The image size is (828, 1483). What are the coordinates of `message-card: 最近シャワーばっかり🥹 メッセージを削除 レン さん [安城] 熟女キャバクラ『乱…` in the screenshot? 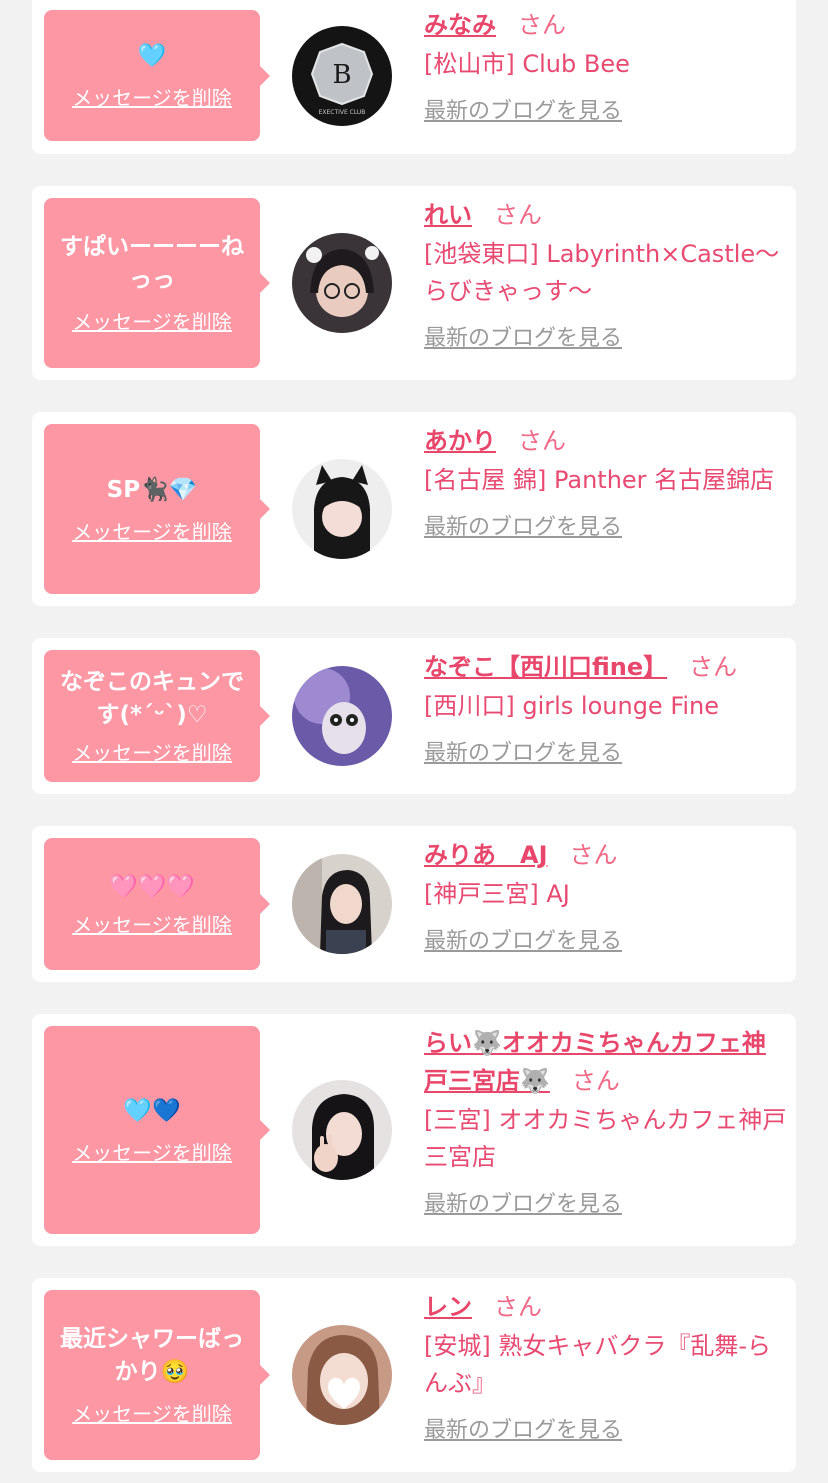 It's located at (414, 1375).